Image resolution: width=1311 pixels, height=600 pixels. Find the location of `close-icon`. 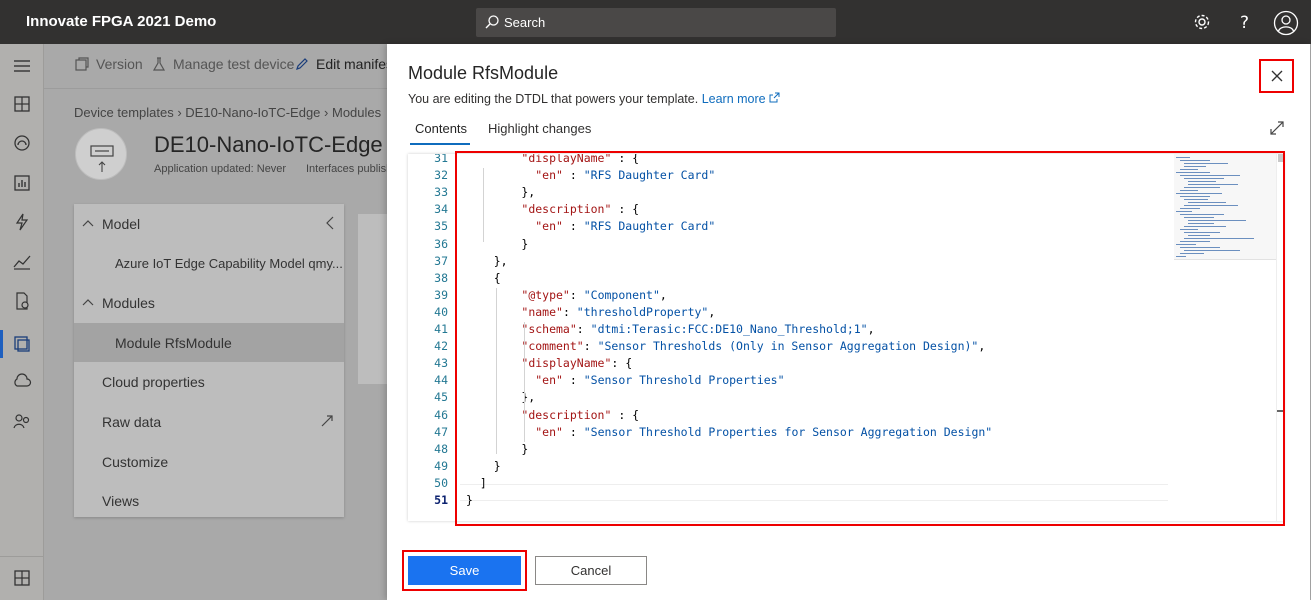

close-icon is located at coordinates (1277, 76).